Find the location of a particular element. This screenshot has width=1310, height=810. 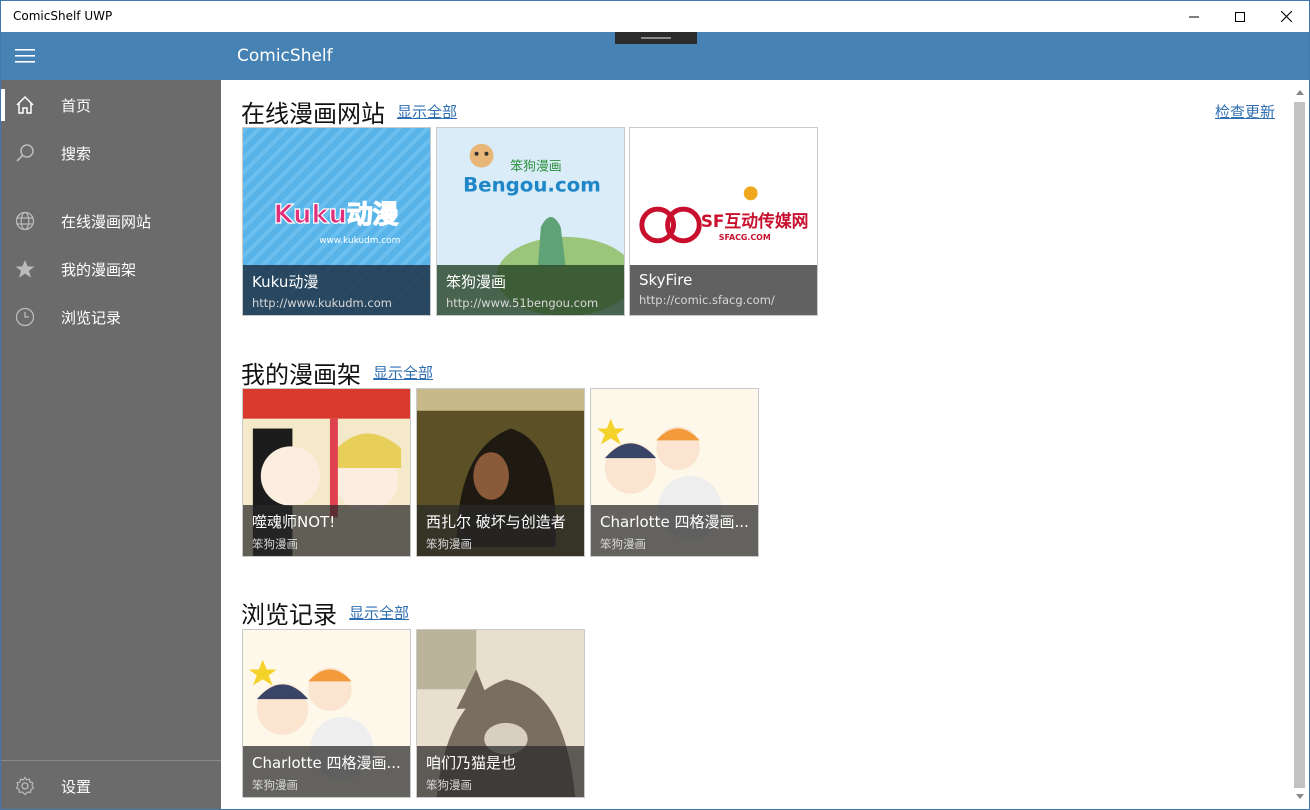

shelf-item-tile: Charlotte 四格漫画... 笨狗漫画 is located at coordinates (674, 472).